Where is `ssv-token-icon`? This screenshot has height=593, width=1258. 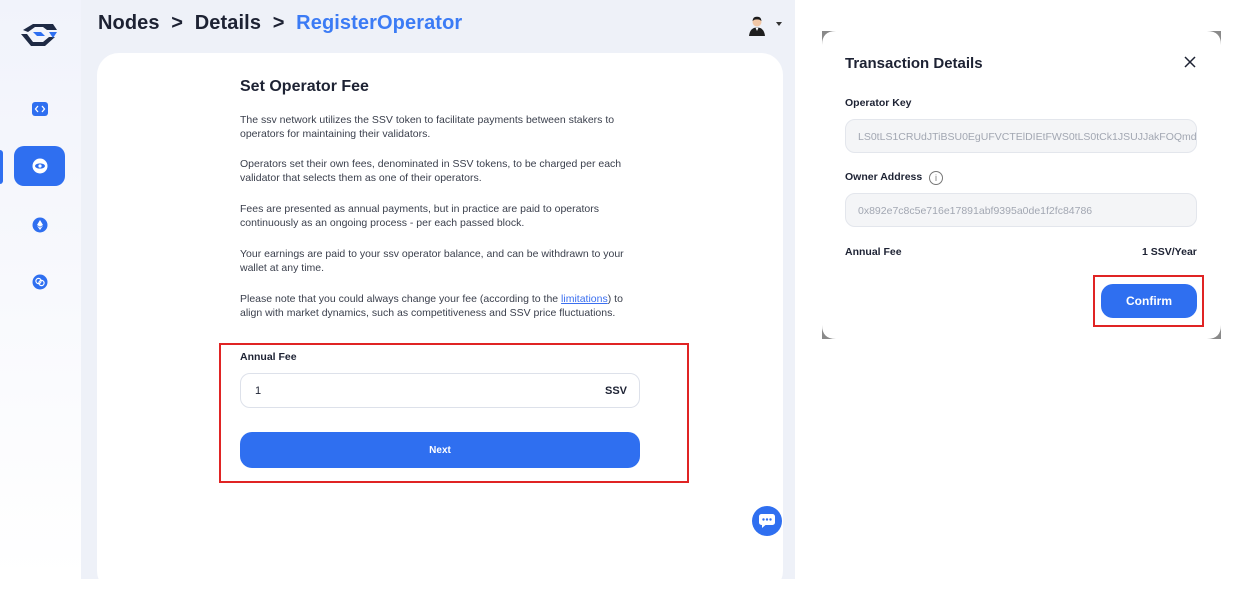
ssv-token-icon is located at coordinates (39, 282).